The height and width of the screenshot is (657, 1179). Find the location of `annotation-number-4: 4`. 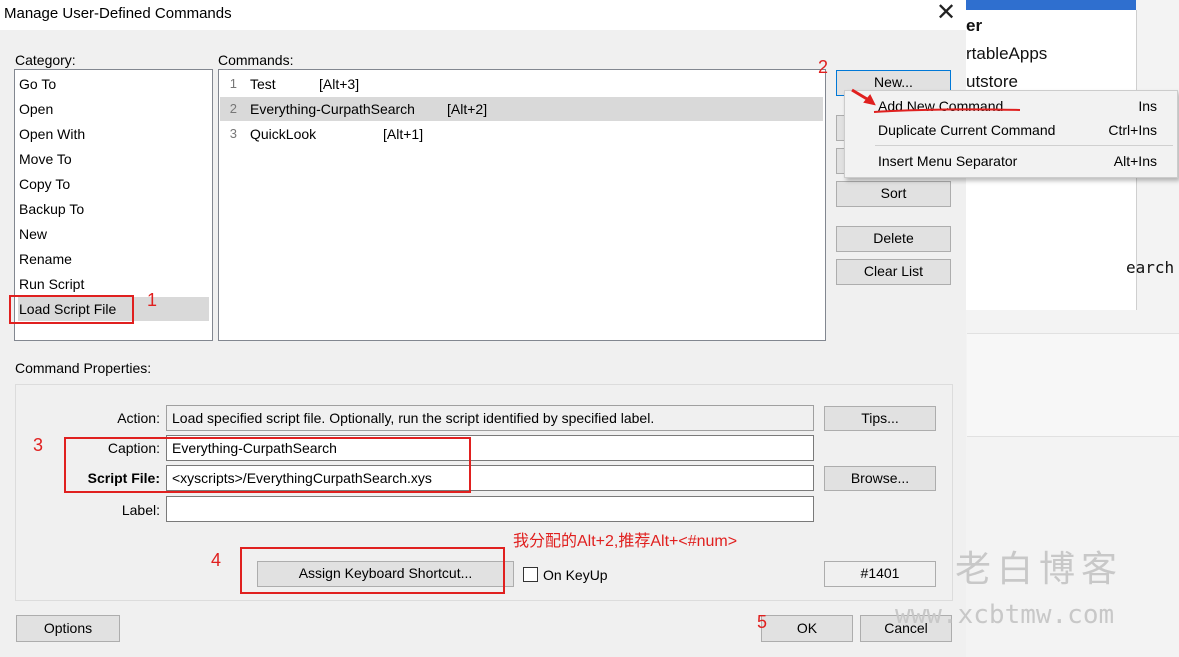

annotation-number-4: 4 is located at coordinates (216, 560).